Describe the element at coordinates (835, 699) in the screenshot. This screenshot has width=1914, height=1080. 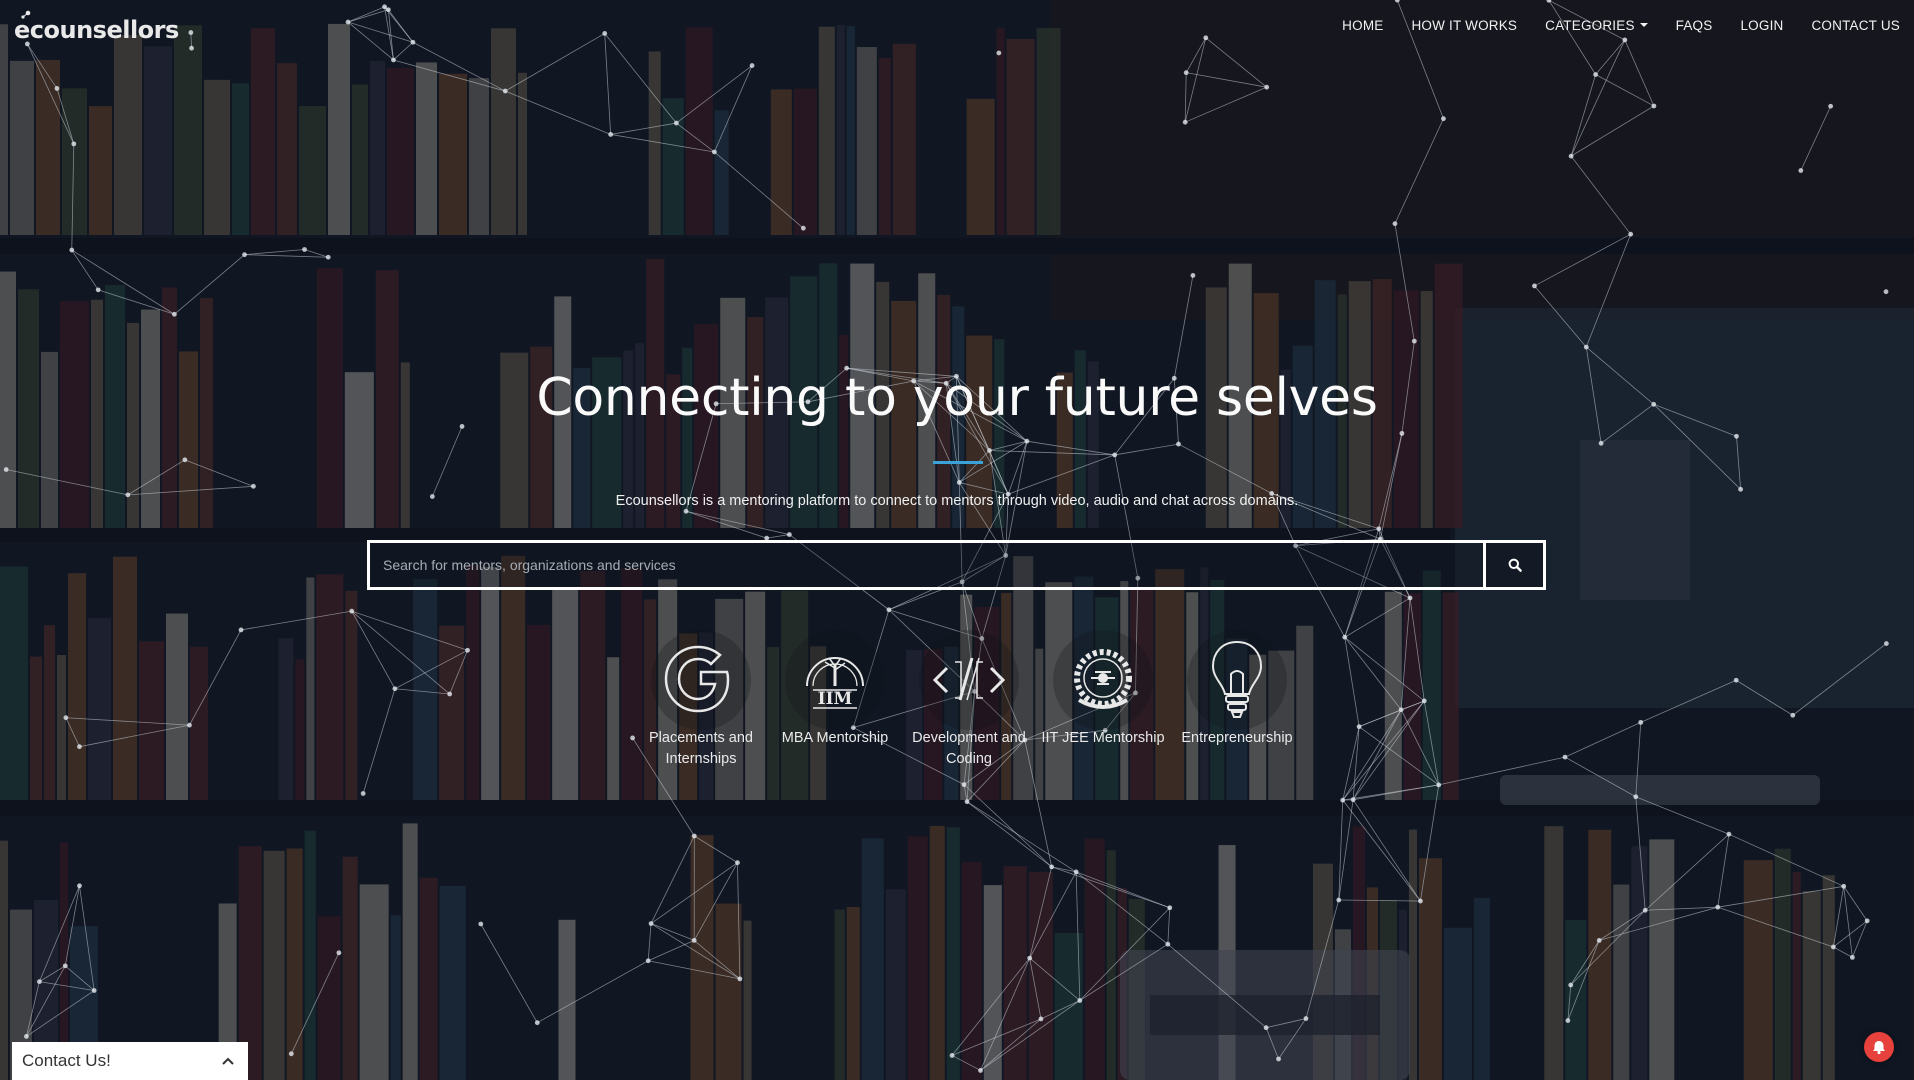
I see `svg-text: IIM` at that location.